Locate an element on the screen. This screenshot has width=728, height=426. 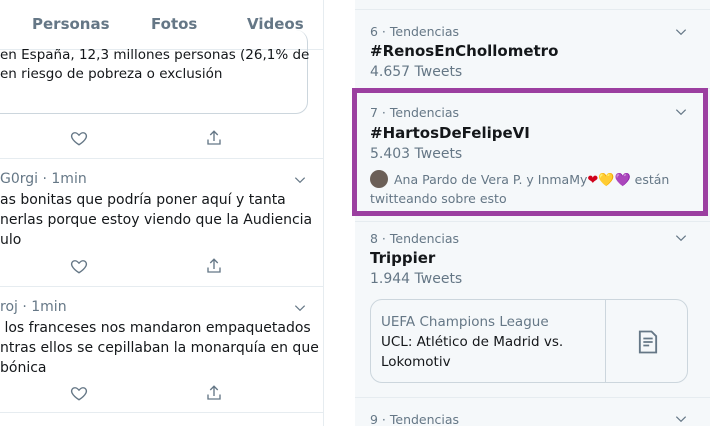
trend-name: Trippier is located at coordinates (402, 258).